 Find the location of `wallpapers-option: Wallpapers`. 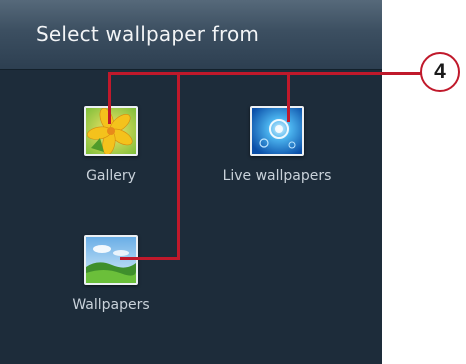

wallpapers-option: Wallpapers is located at coordinates (111, 274).